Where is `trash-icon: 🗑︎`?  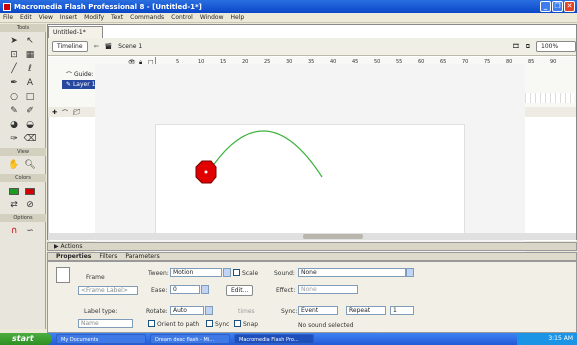
trash-icon: 🗑︎ is located at coordinates (135, 112).